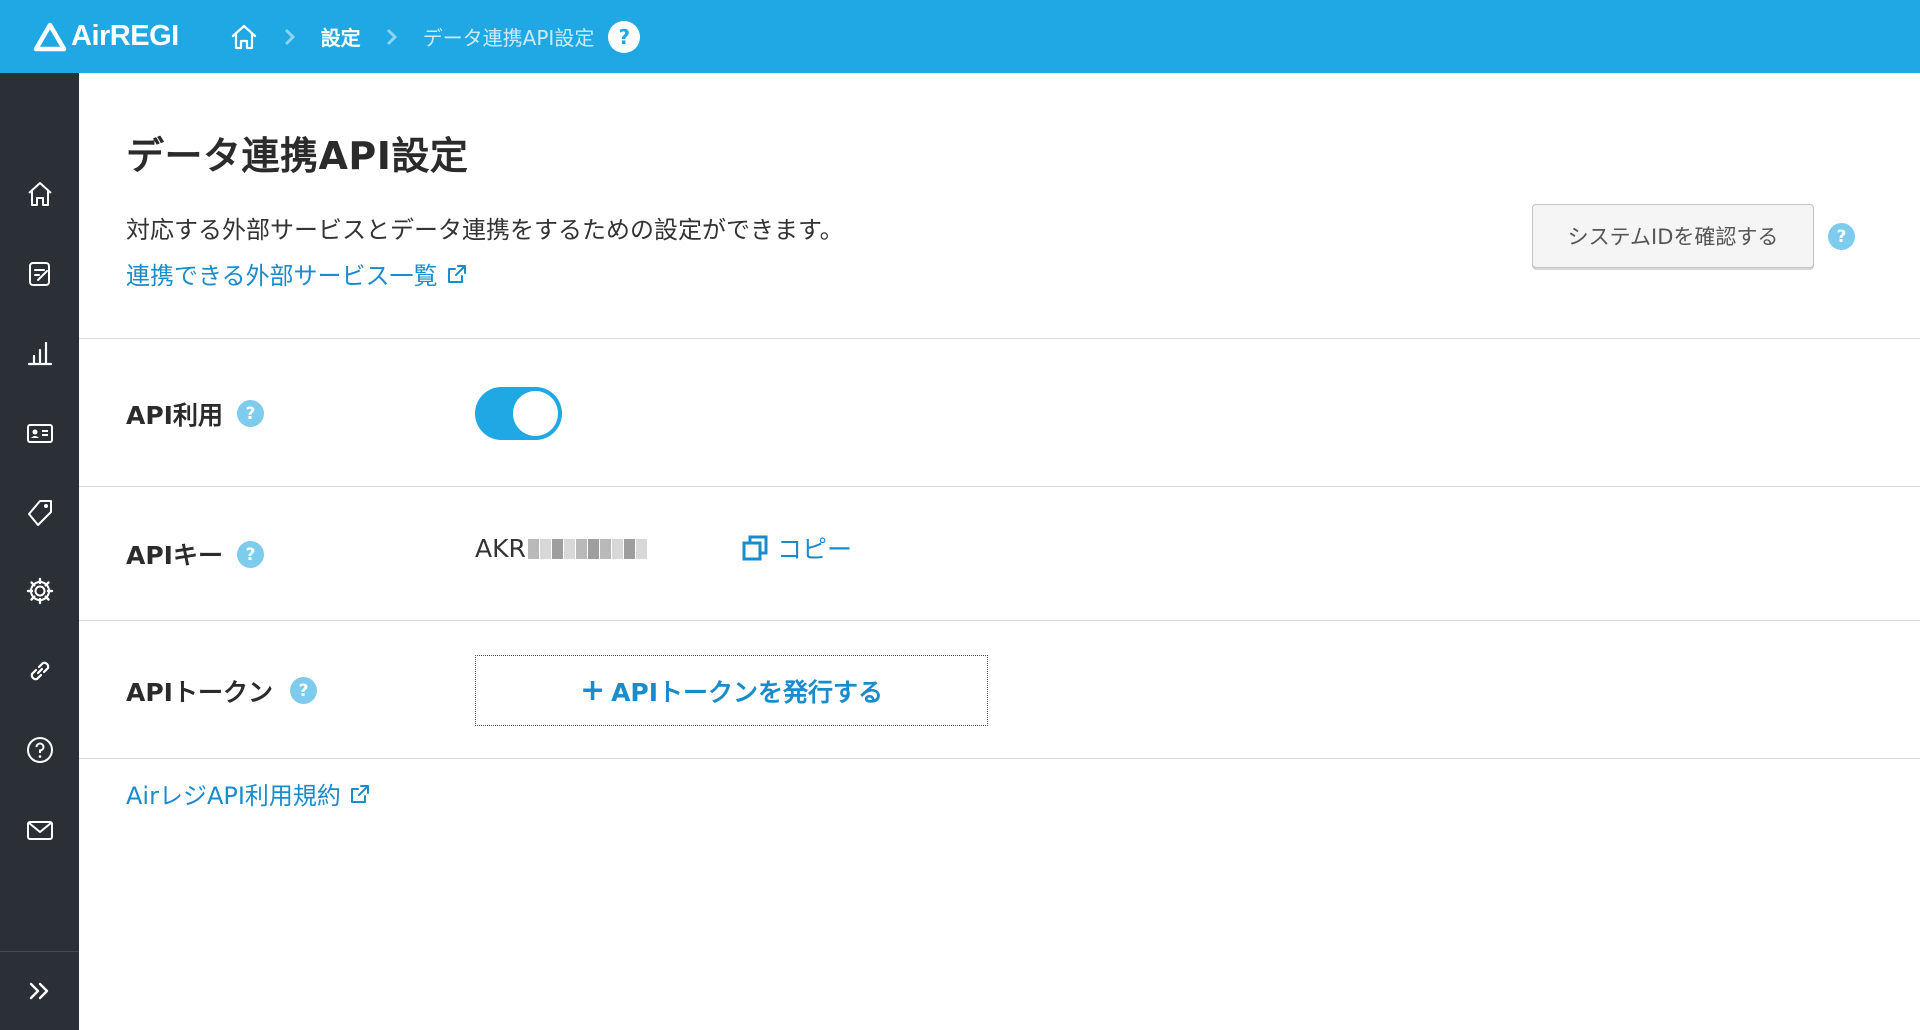 The height and width of the screenshot is (1030, 1920). Describe the element at coordinates (40, 671) in the screenshot. I see `link-icon` at that location.